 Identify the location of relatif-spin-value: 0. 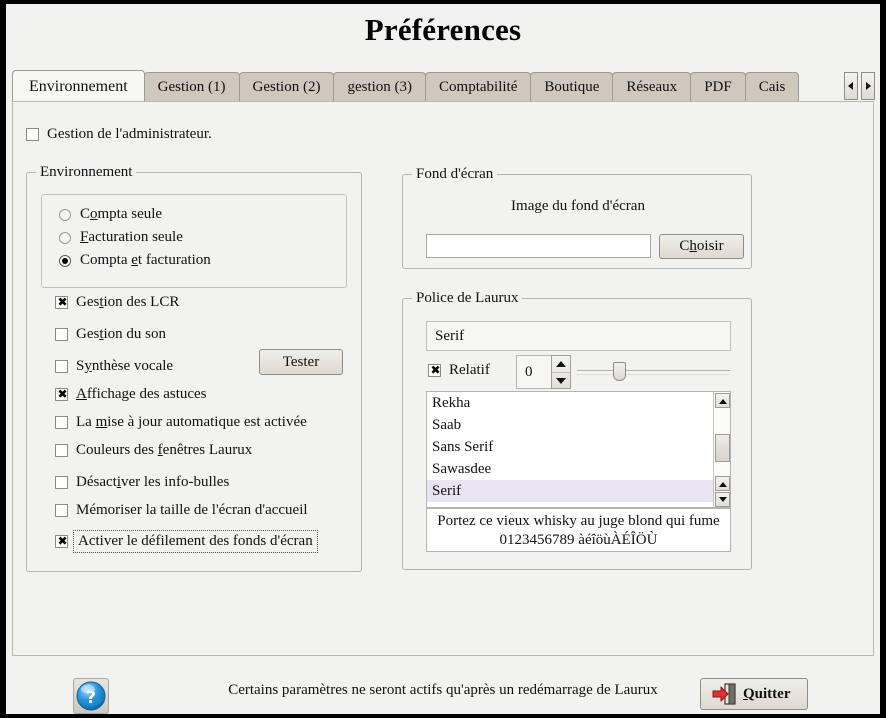
(534, 372).